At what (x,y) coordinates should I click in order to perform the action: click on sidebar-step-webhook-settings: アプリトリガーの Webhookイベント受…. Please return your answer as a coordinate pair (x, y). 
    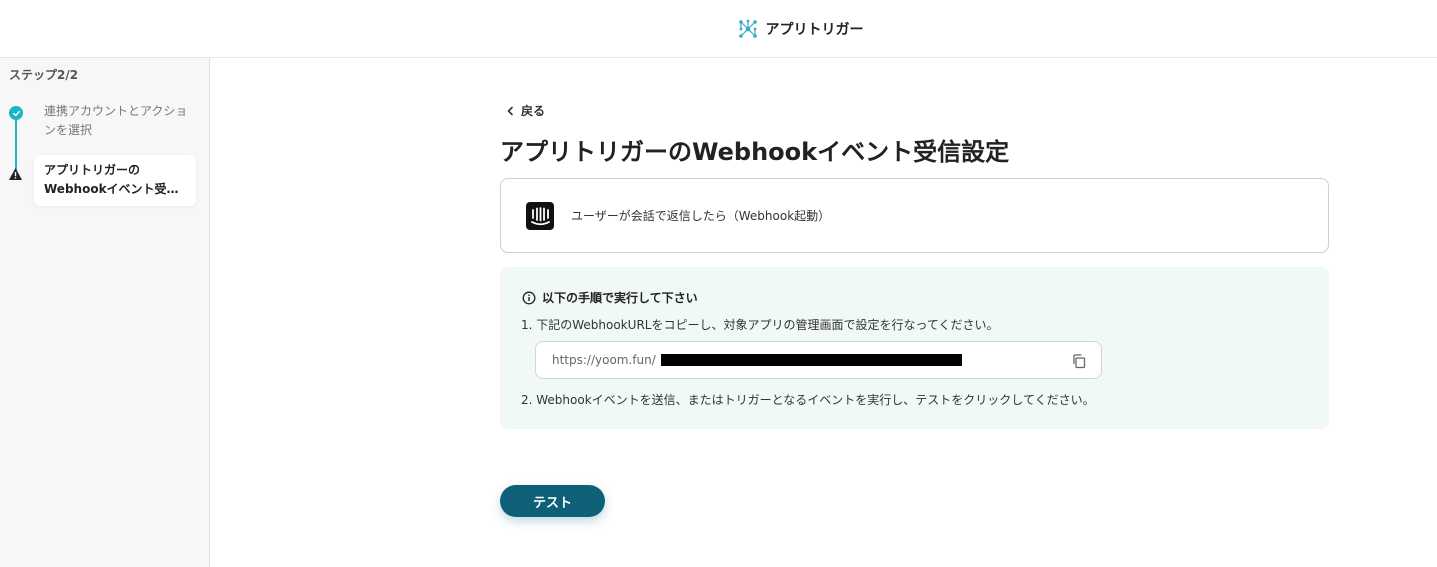
    Looking at the image, I should click on (115, 180).